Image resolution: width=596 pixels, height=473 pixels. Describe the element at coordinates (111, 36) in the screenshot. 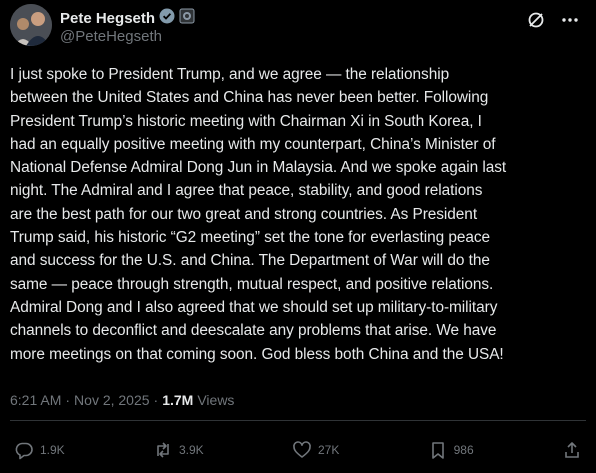

I see `author-handle: @PeteHegseth` at that location.